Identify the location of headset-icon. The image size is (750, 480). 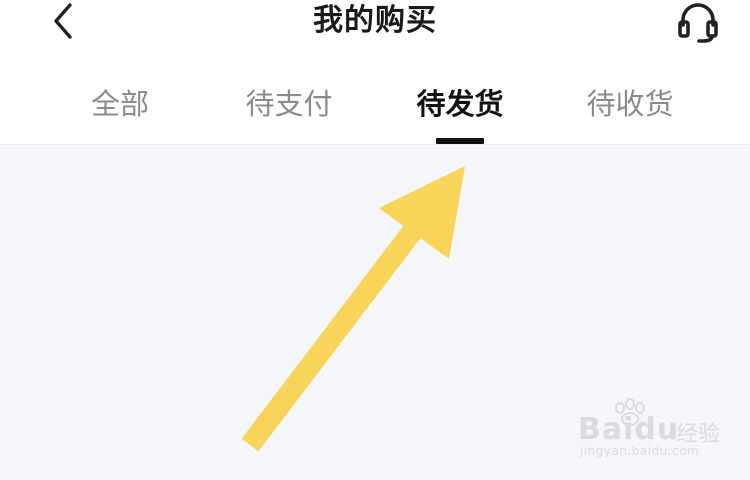
(698, 23).